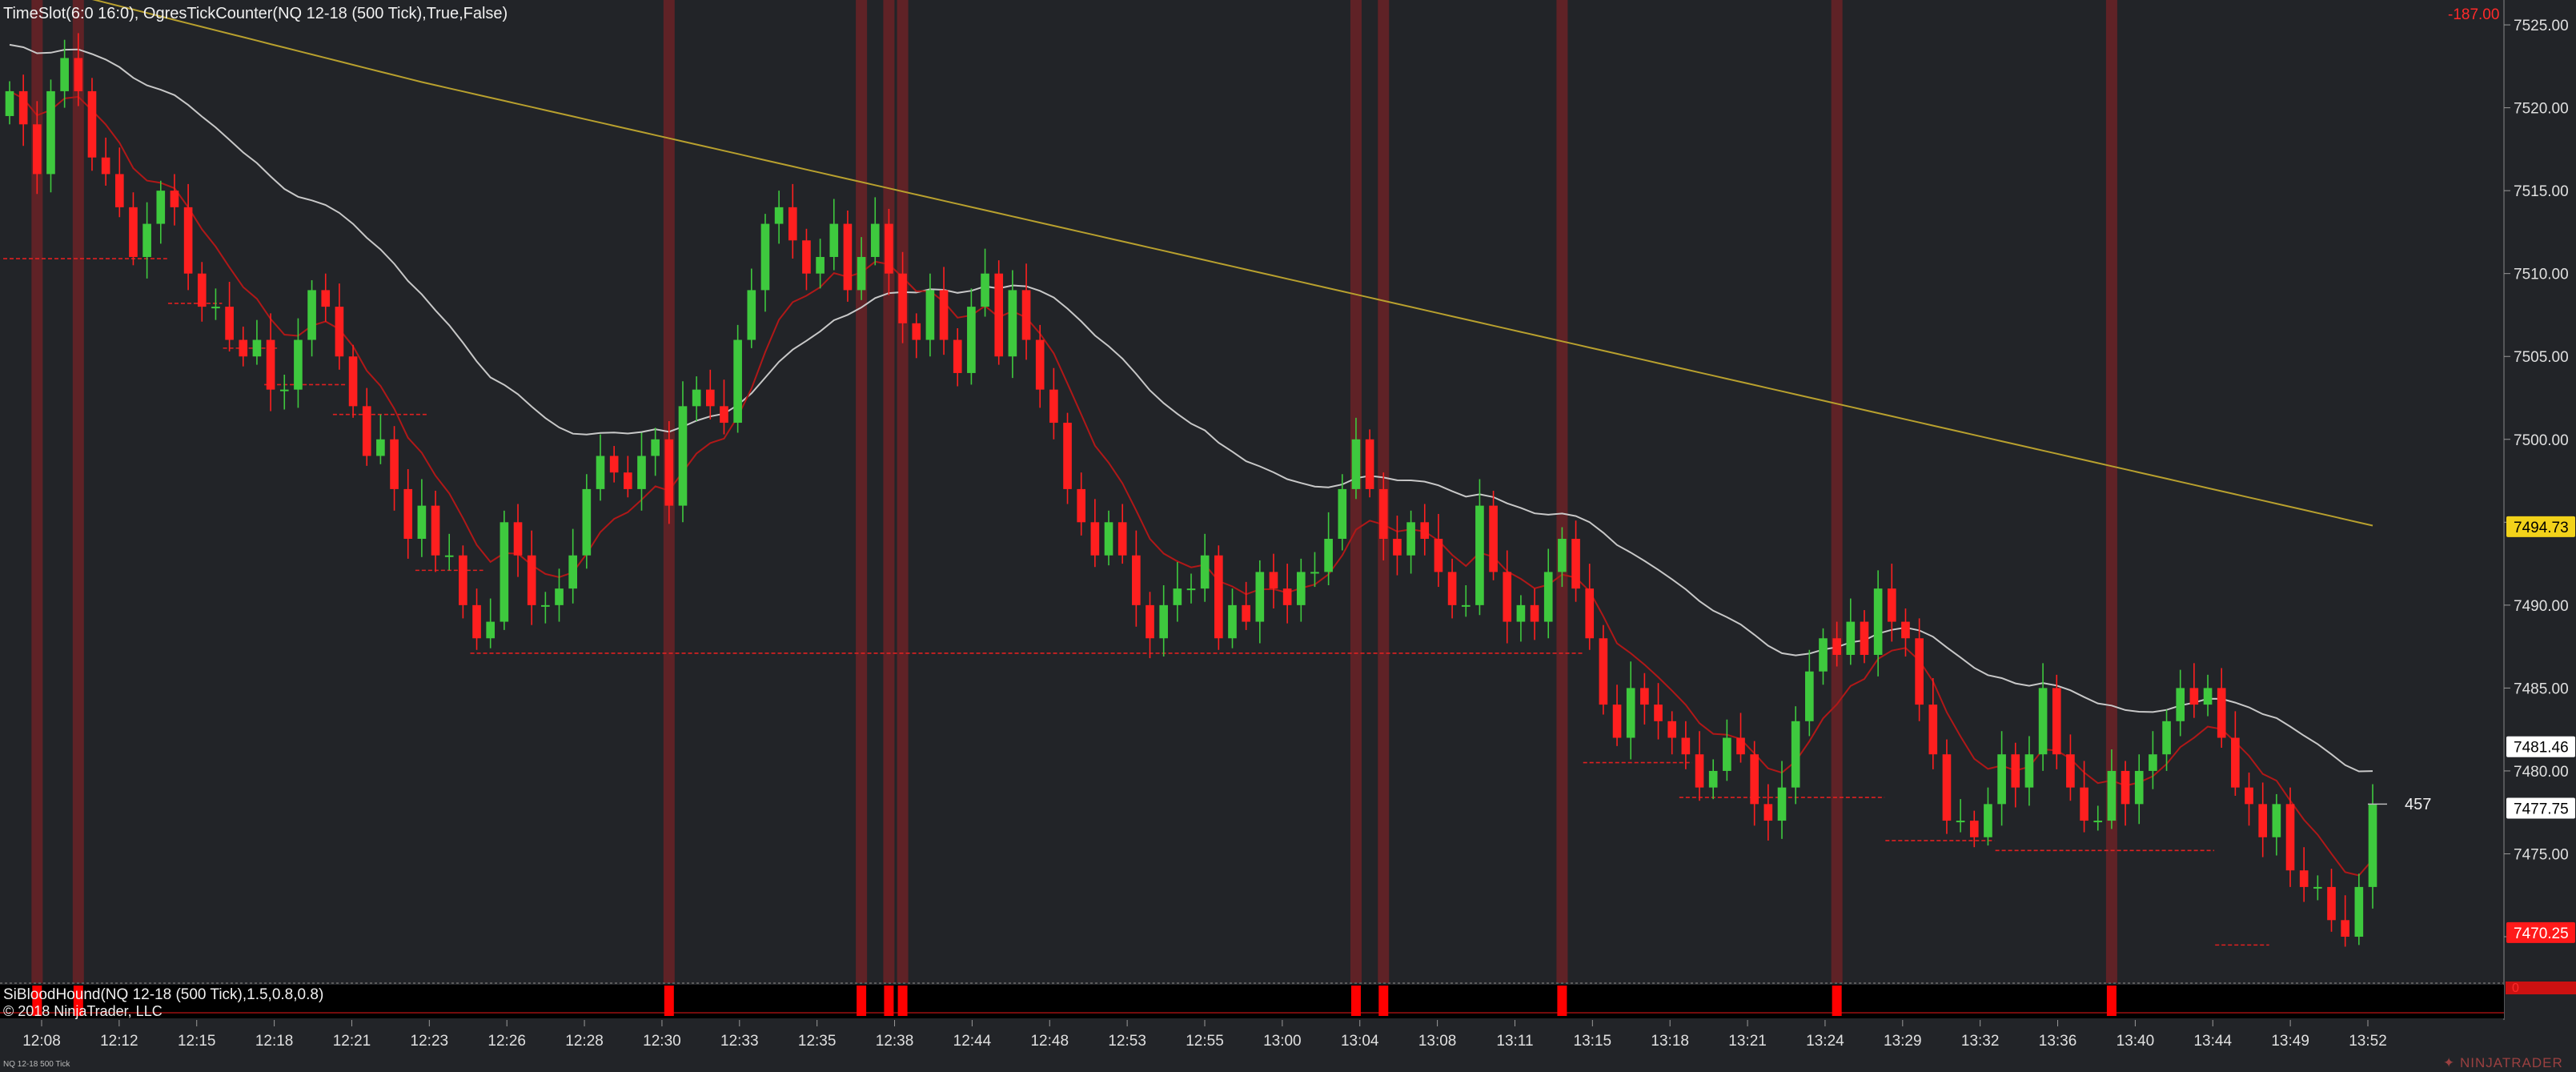 The image size is (2576, 1072). What do you see at coordinates (662, 1041) in the screenshot?
I see `time-tick-label: 12:30` at bounding box center [662, 1041].